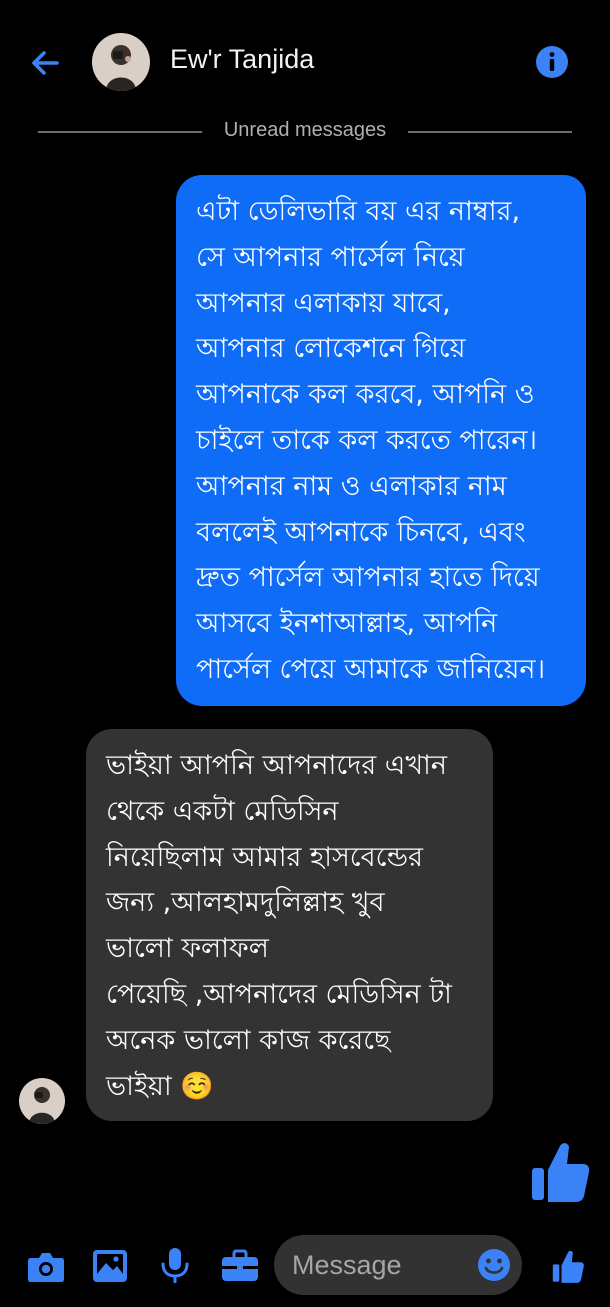  I want to click on sender-avatar, so click(42, 1101).